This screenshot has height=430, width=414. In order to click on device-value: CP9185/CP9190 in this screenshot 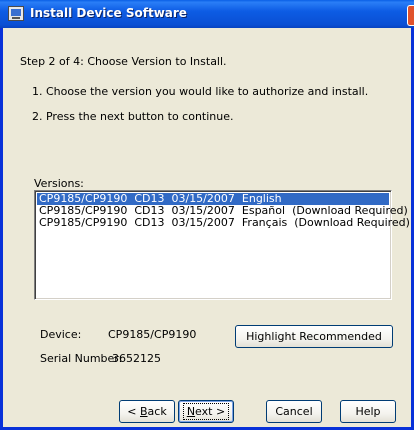, I will do `click(152, 334)`.